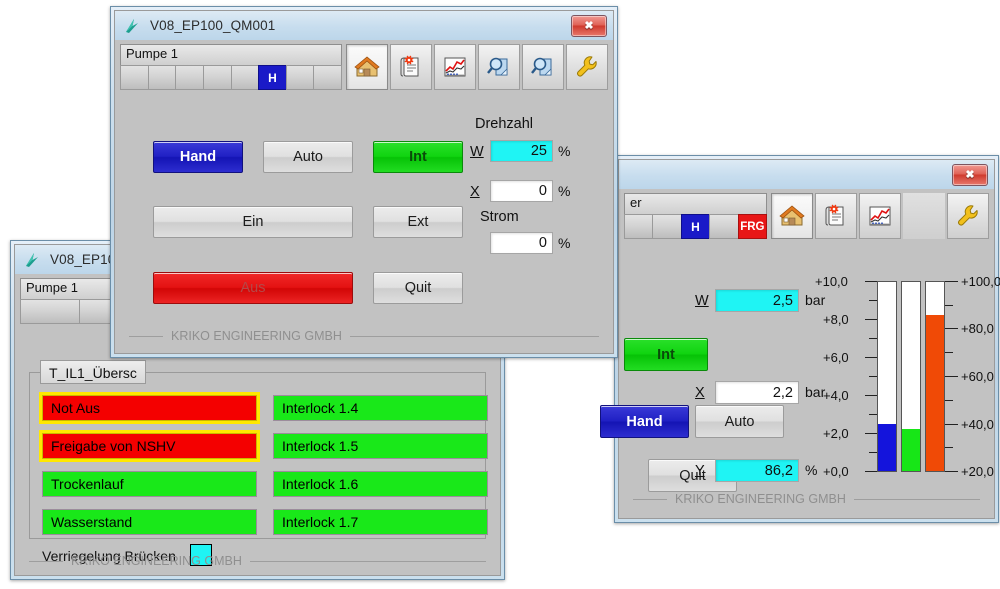 The image size is (1000, 589). Describe the element at coordinates (380, 408) in the screenshot. I see `interlock-item: Interlock 1.4` at that location.